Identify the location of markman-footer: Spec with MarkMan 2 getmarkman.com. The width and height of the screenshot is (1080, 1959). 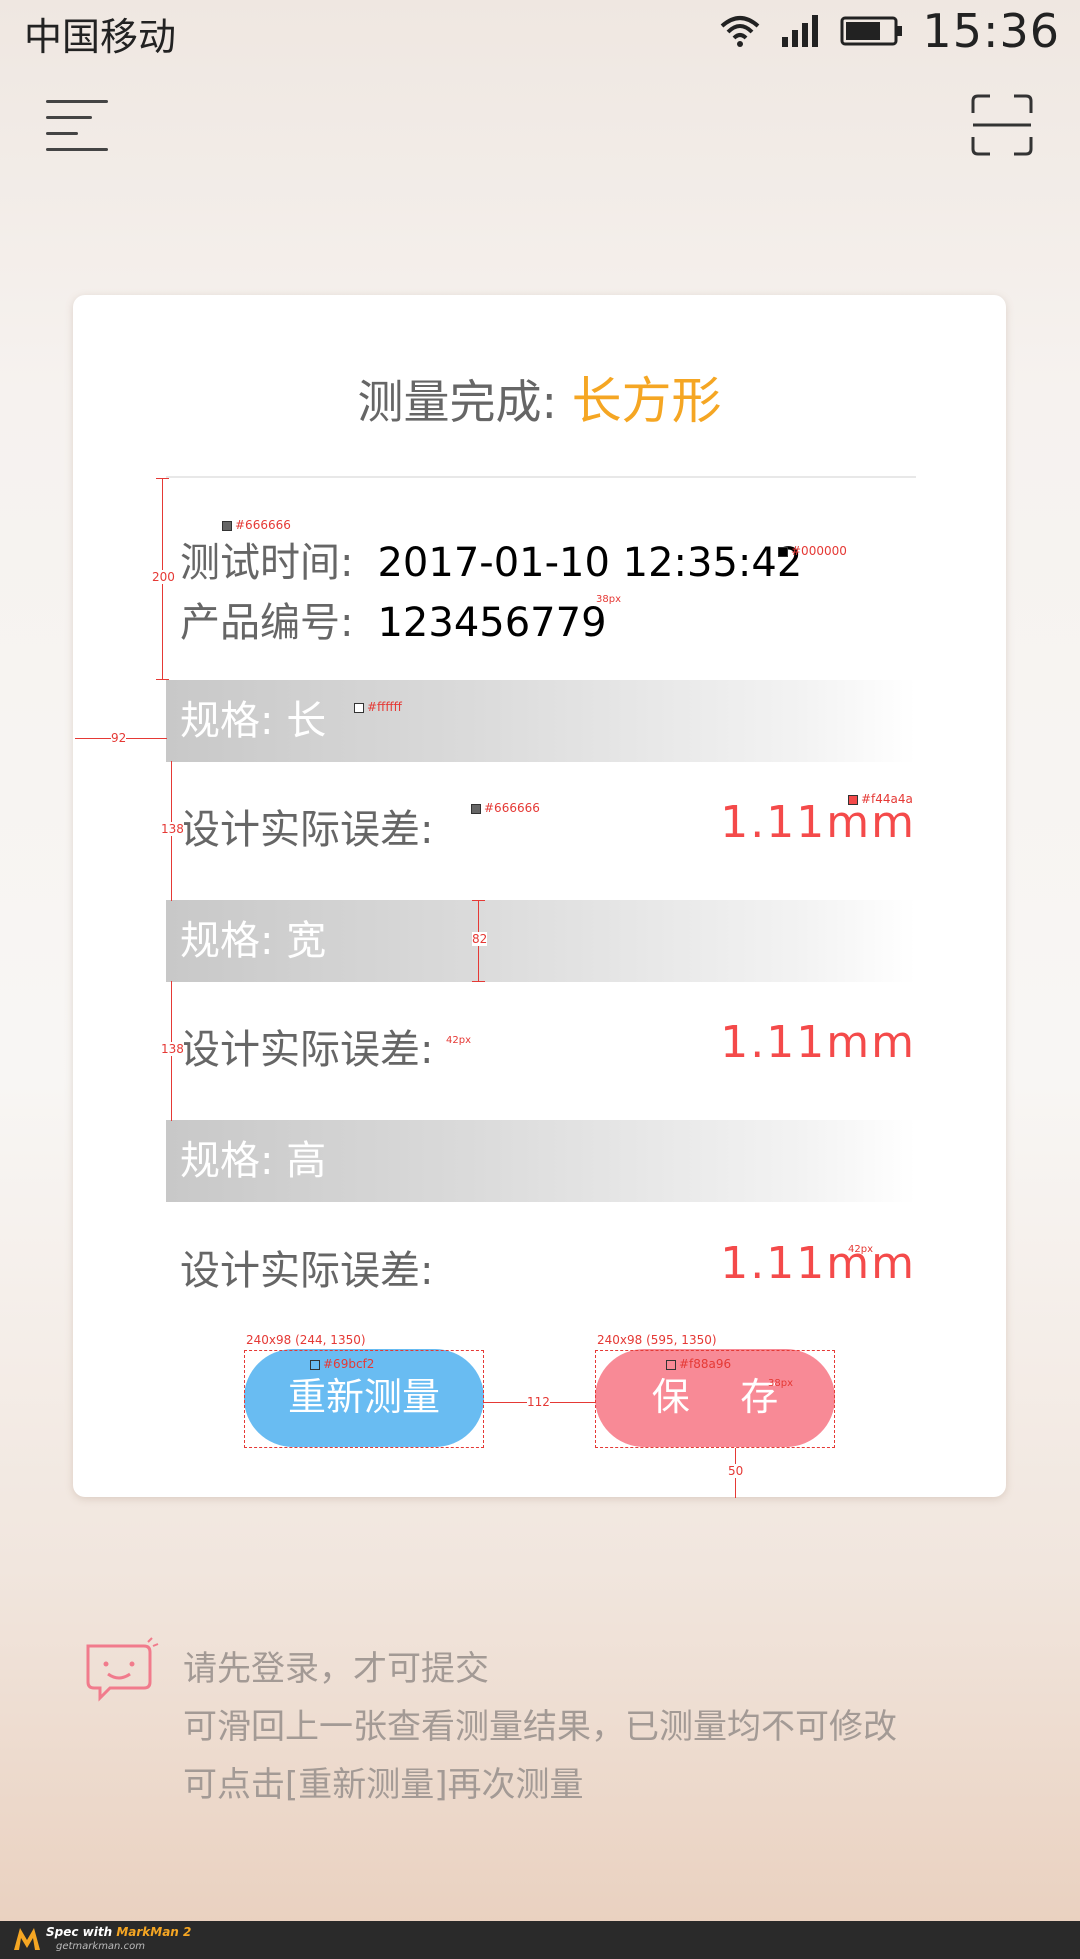
(540, 1940).